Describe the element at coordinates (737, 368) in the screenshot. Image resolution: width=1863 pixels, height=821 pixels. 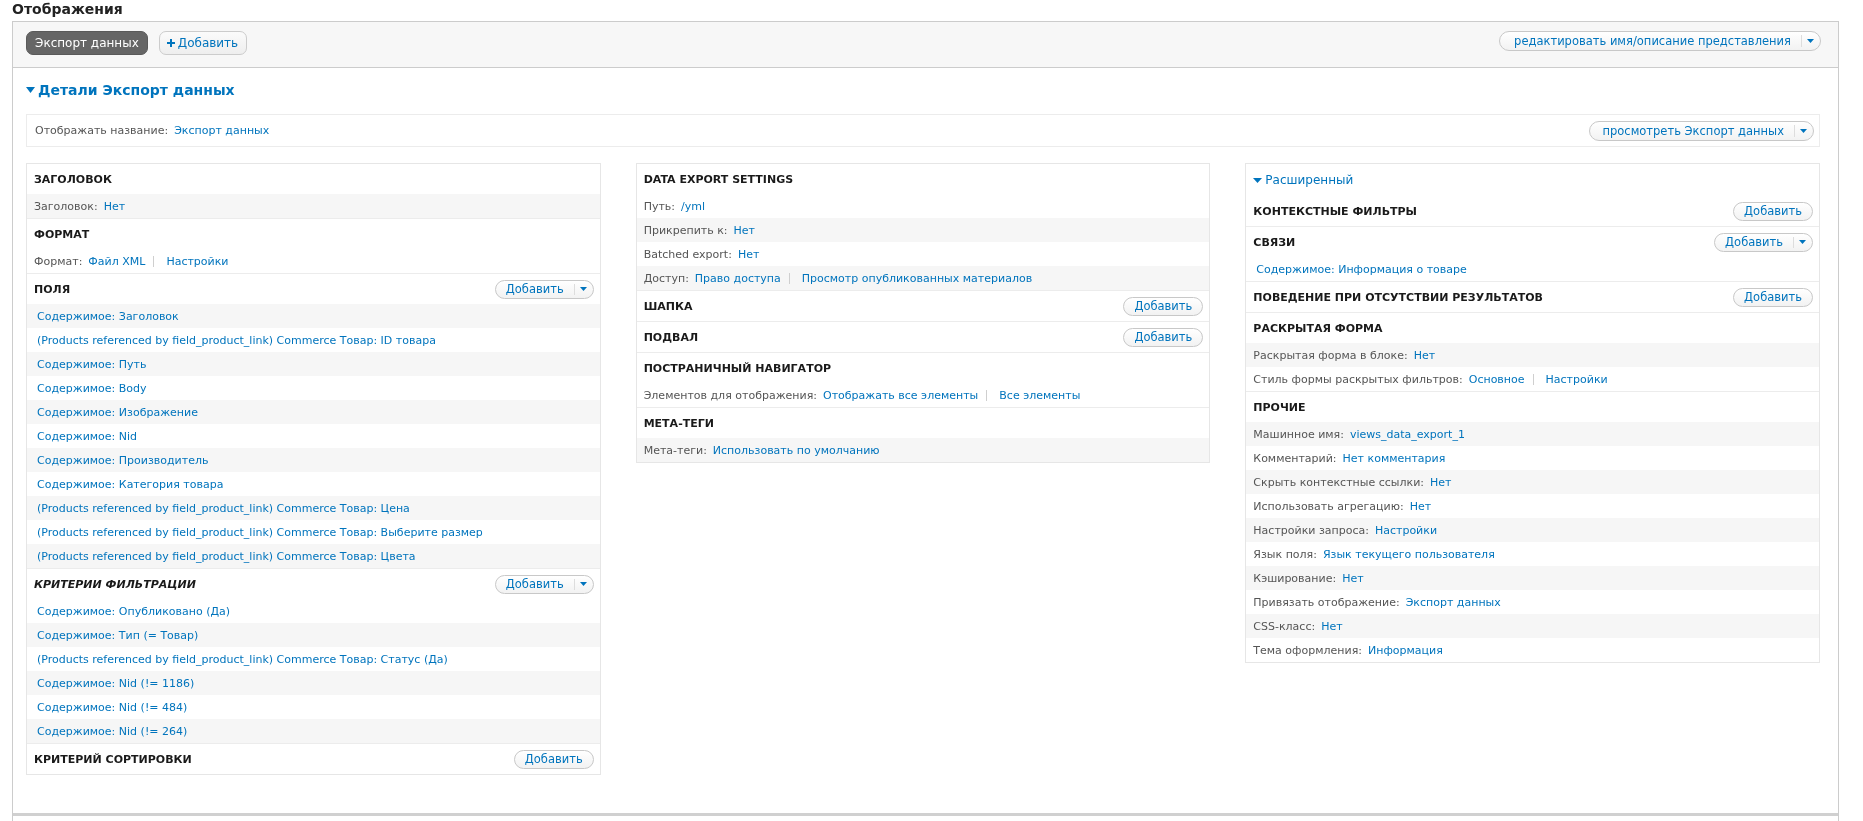
I see `section-heading: ПОСТРАНИЧНЫЙ НАВИГАТОР` at that location.